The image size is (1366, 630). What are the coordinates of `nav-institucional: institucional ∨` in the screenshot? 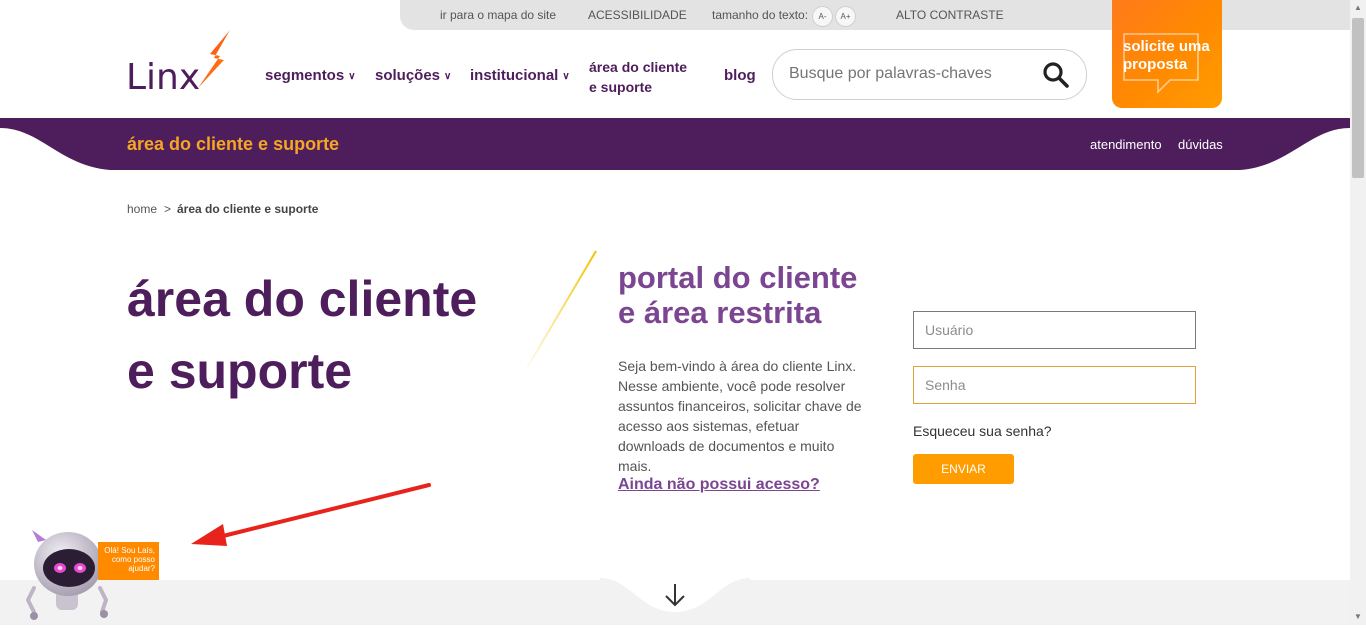 It's located at (520, 75).